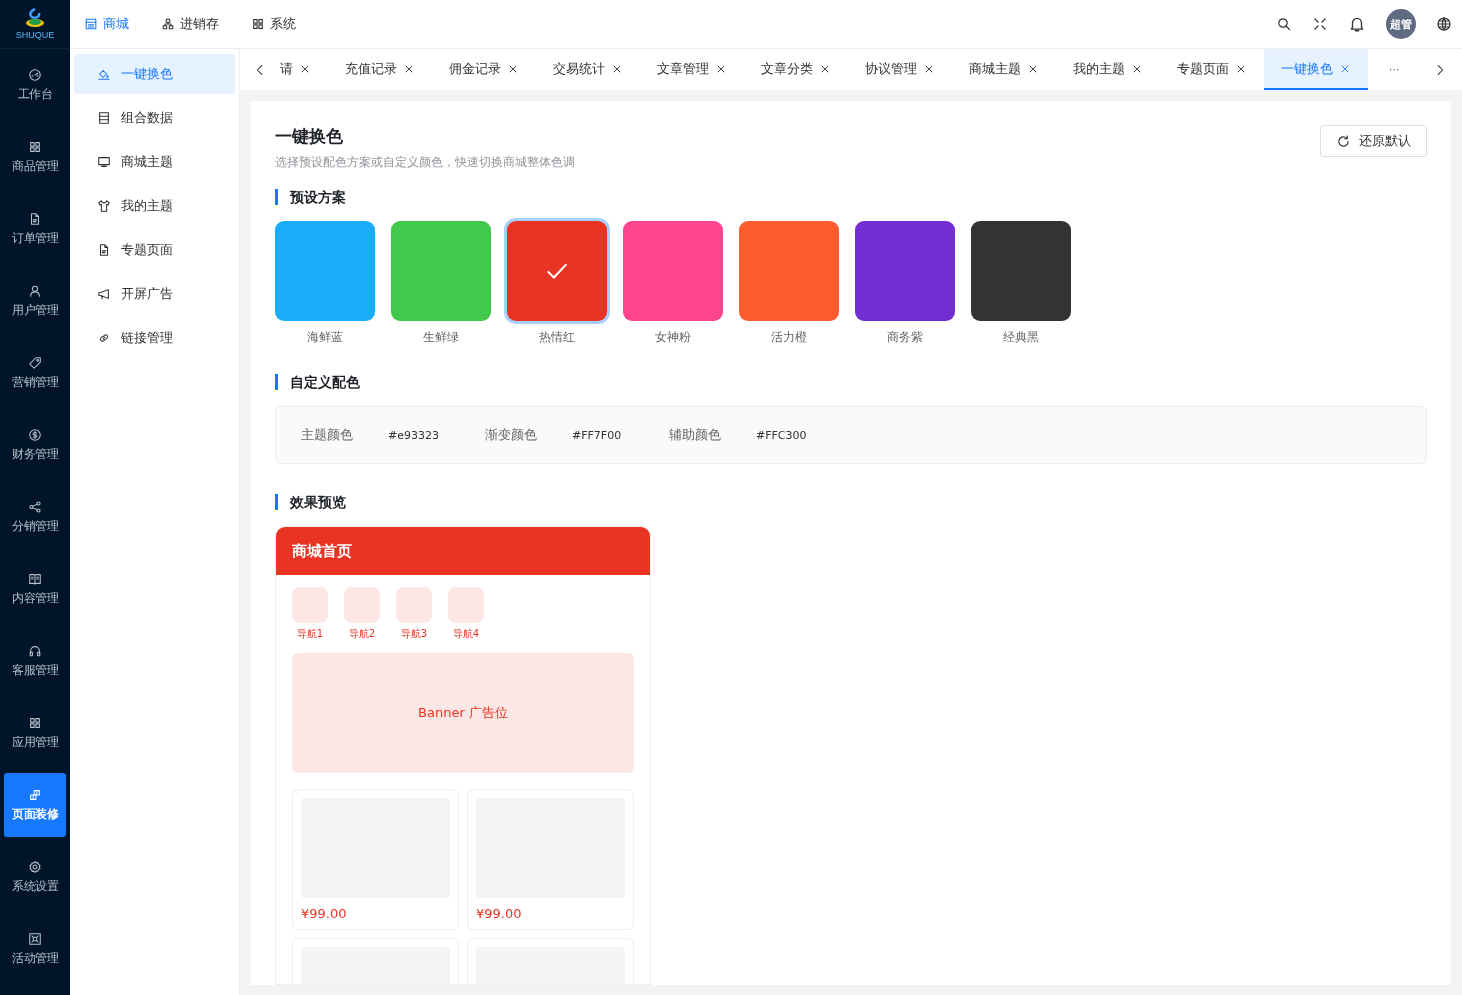  I want to click on tab: 一键换色, so click(1316, 69).